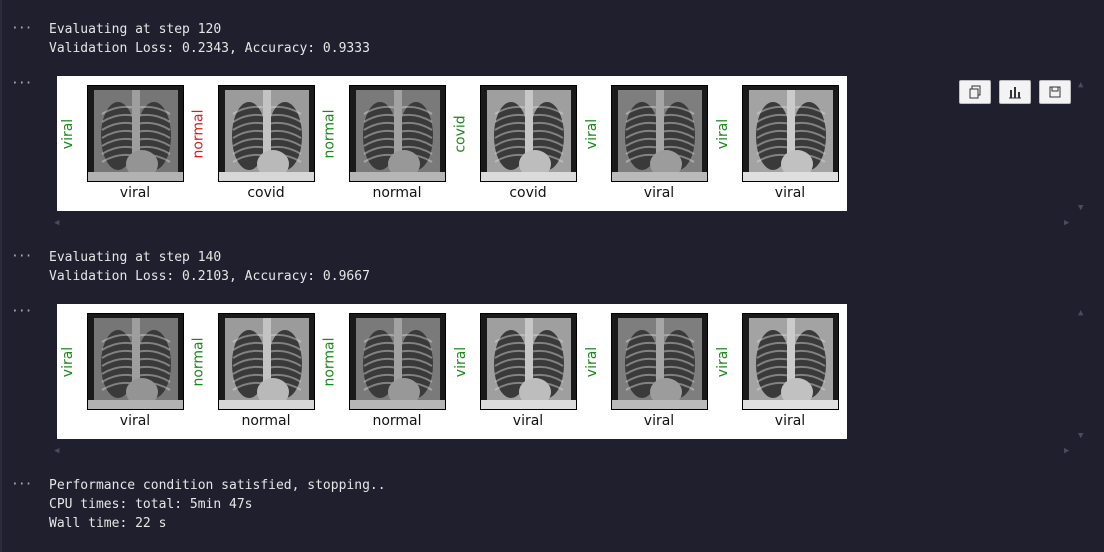 This screenshot has width=1104, height=552. I want to click on prediction-panel: covid covid, so click(513, 147).